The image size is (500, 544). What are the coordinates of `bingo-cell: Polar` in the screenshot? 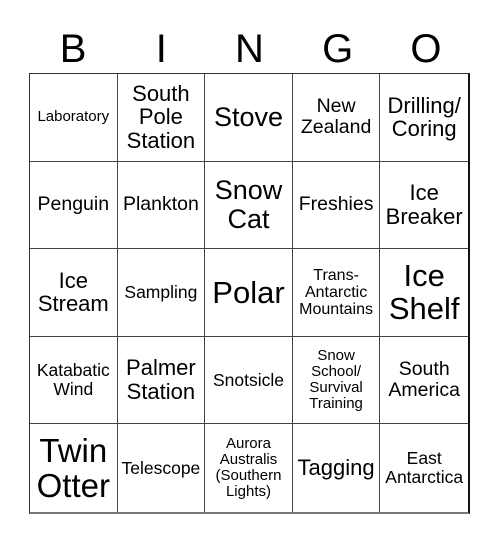 It's located at (249, 293).